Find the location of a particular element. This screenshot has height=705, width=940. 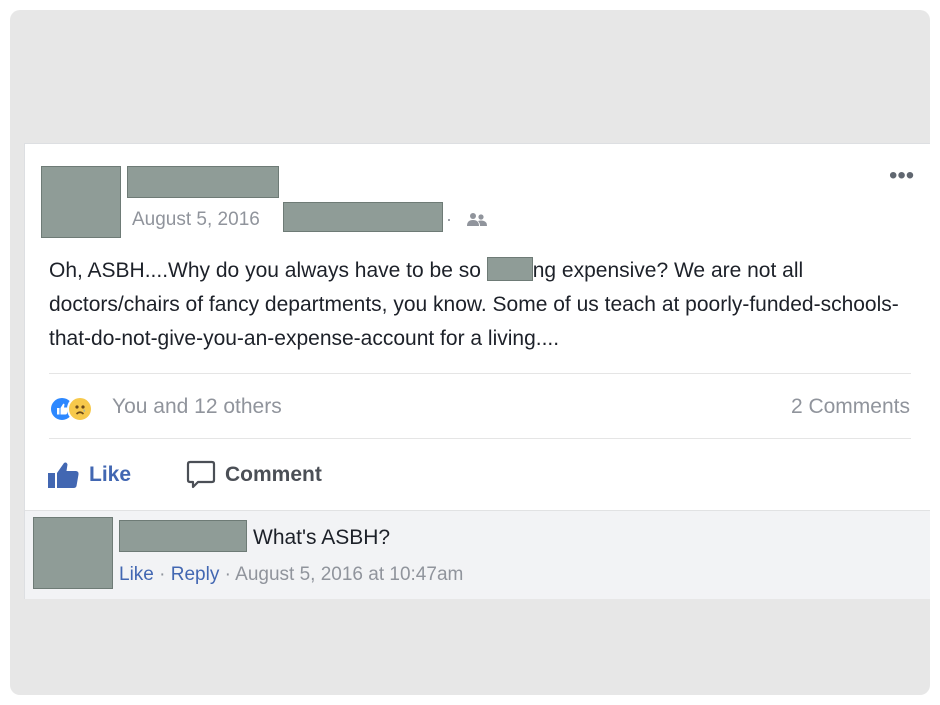

post-timestamp: August 5, 2016 is located at coordinates (196, 220).